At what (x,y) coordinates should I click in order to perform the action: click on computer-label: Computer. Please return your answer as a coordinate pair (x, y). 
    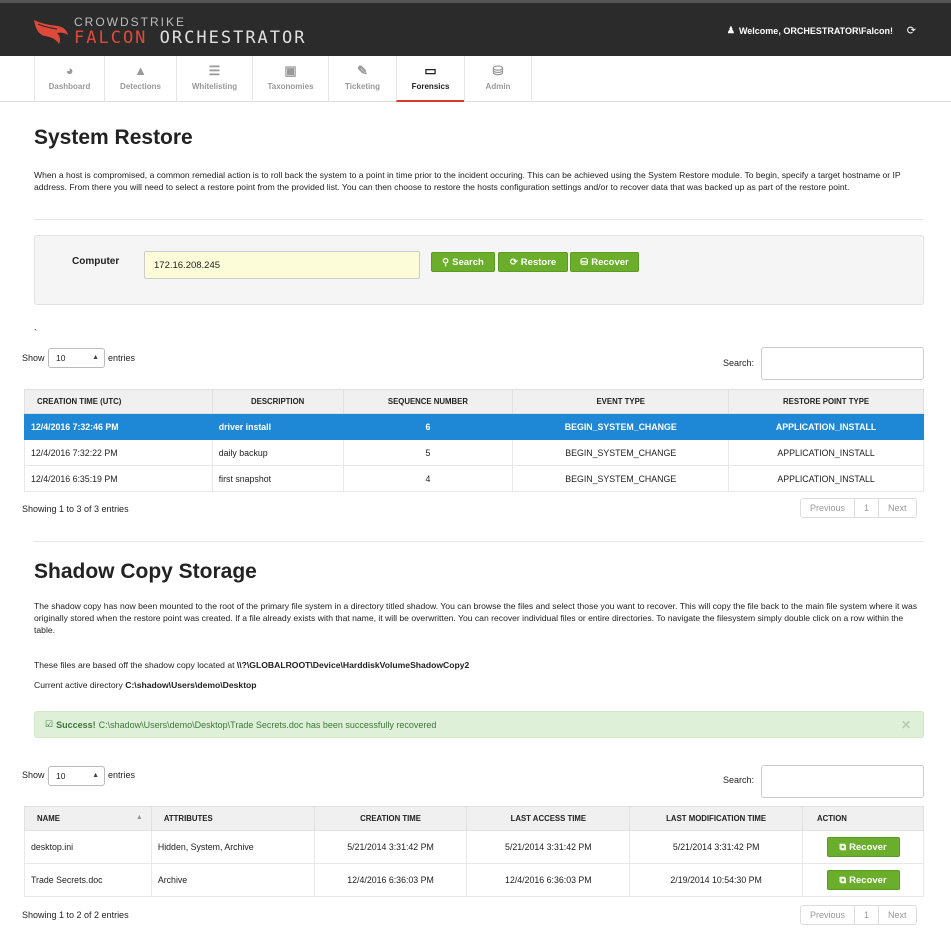
    Looking at the image, I should click on (96, 261).